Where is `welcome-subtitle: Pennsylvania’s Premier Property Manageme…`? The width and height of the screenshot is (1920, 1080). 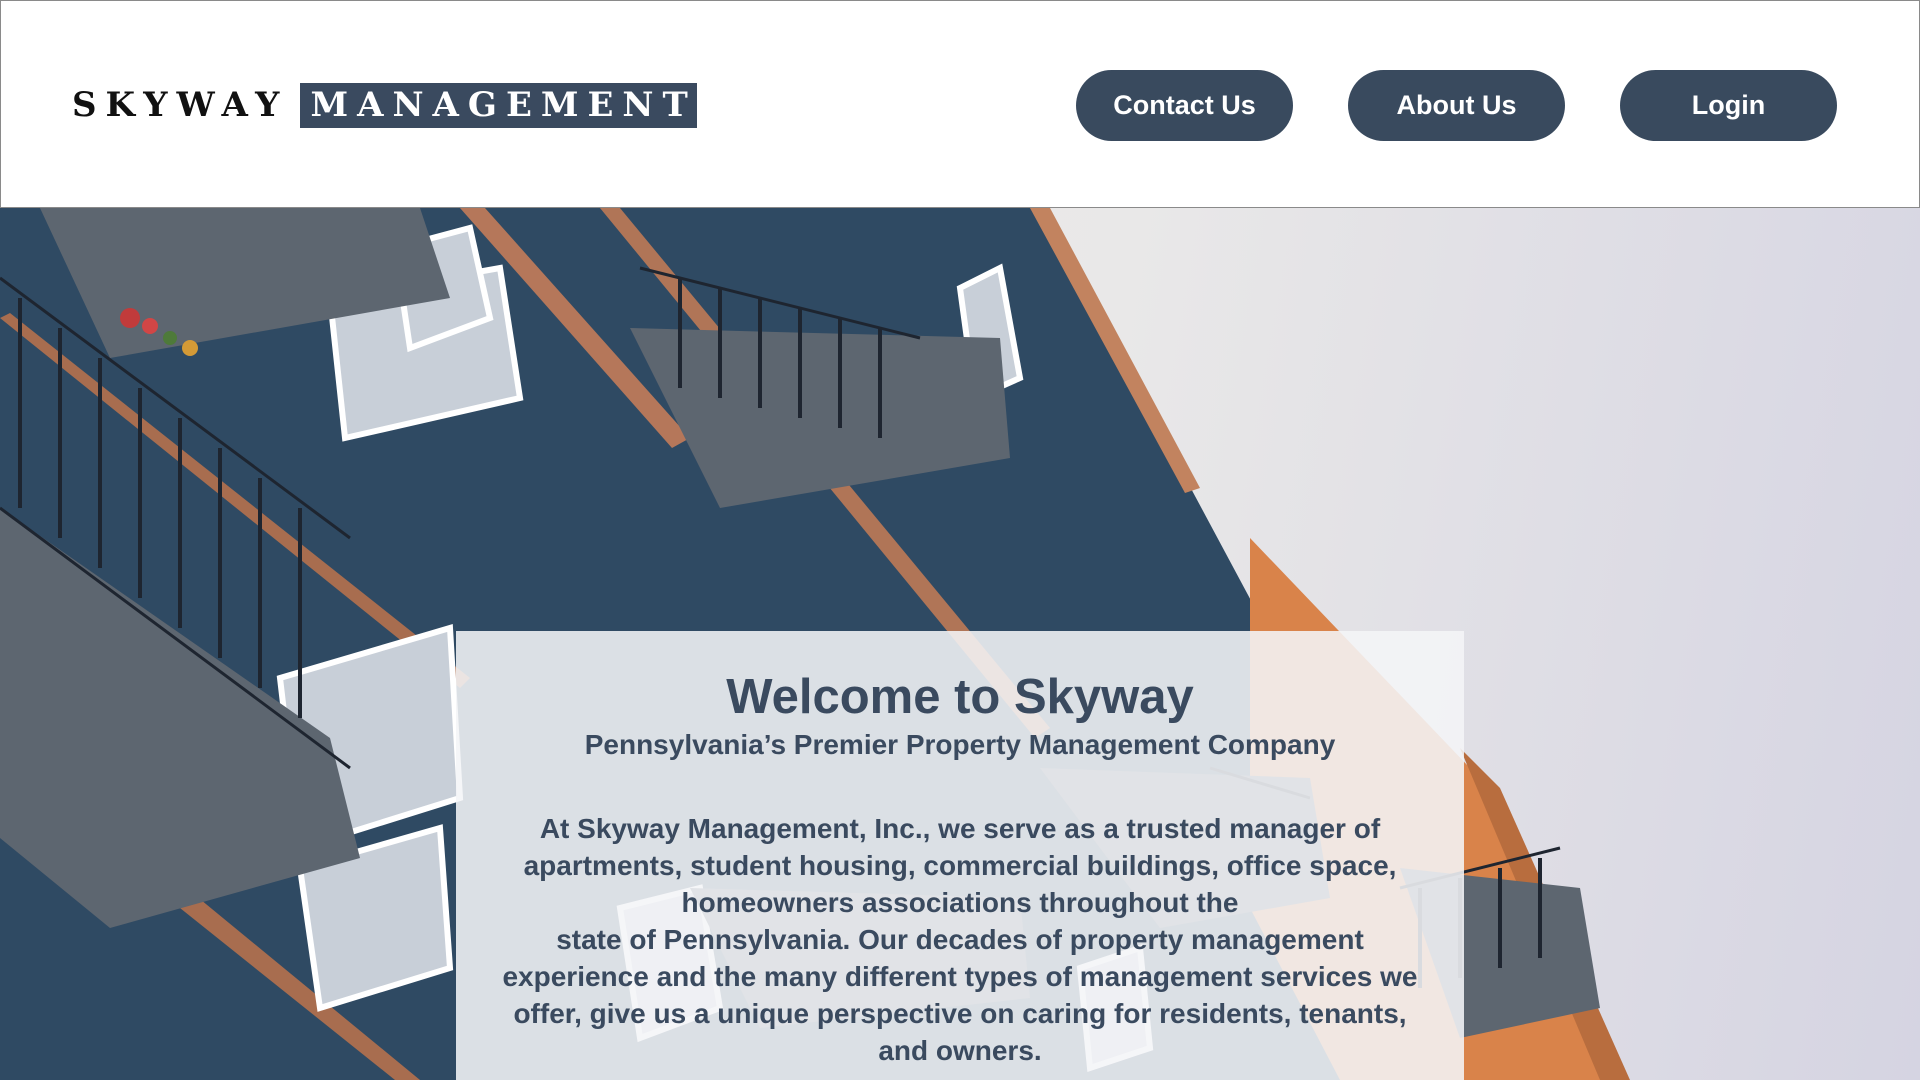 welcome-subtitle: Pennsylvania’s Premier Property Manageme… is located at coordinates (960, 744).